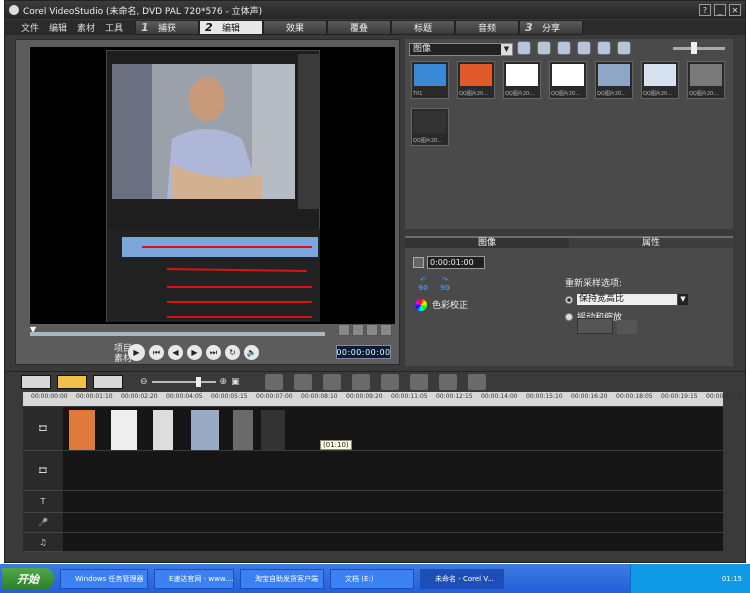 This screenshot has width=750, height=593. What do you see at coordinates (213, 186) in the screenshot?
I see `preview-image` at bounding box center [213, 186].